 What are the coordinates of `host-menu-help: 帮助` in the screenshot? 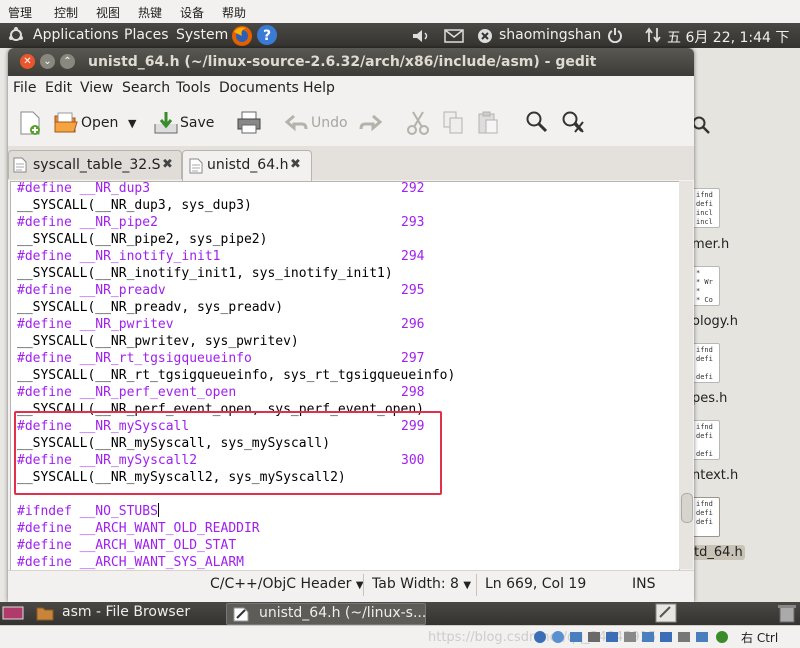 It's located at (234, 12).